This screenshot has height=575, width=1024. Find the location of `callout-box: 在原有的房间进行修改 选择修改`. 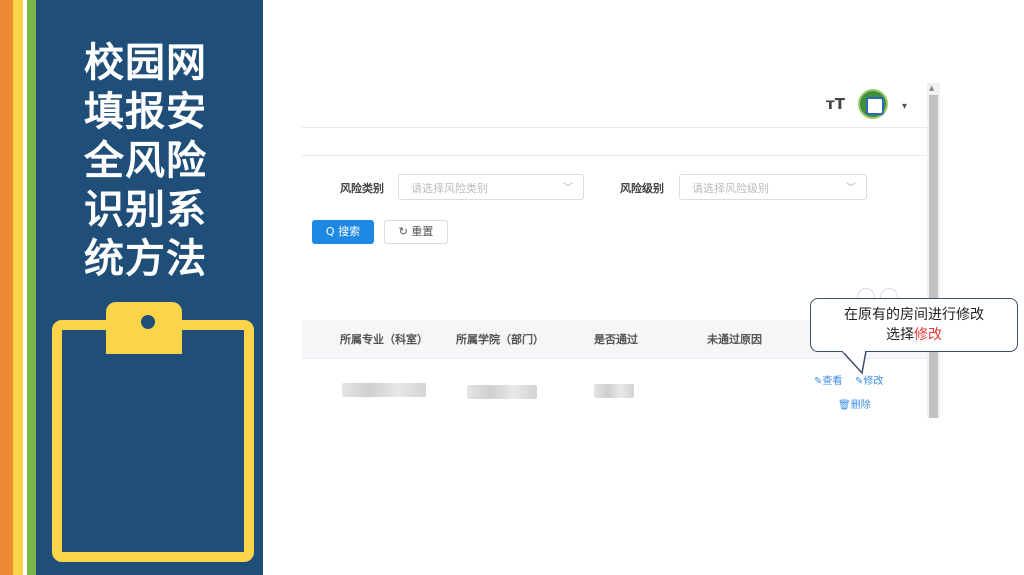

callout-box: 在原有的房间进行修改 选择修改 is located at coordinates (914, 325).